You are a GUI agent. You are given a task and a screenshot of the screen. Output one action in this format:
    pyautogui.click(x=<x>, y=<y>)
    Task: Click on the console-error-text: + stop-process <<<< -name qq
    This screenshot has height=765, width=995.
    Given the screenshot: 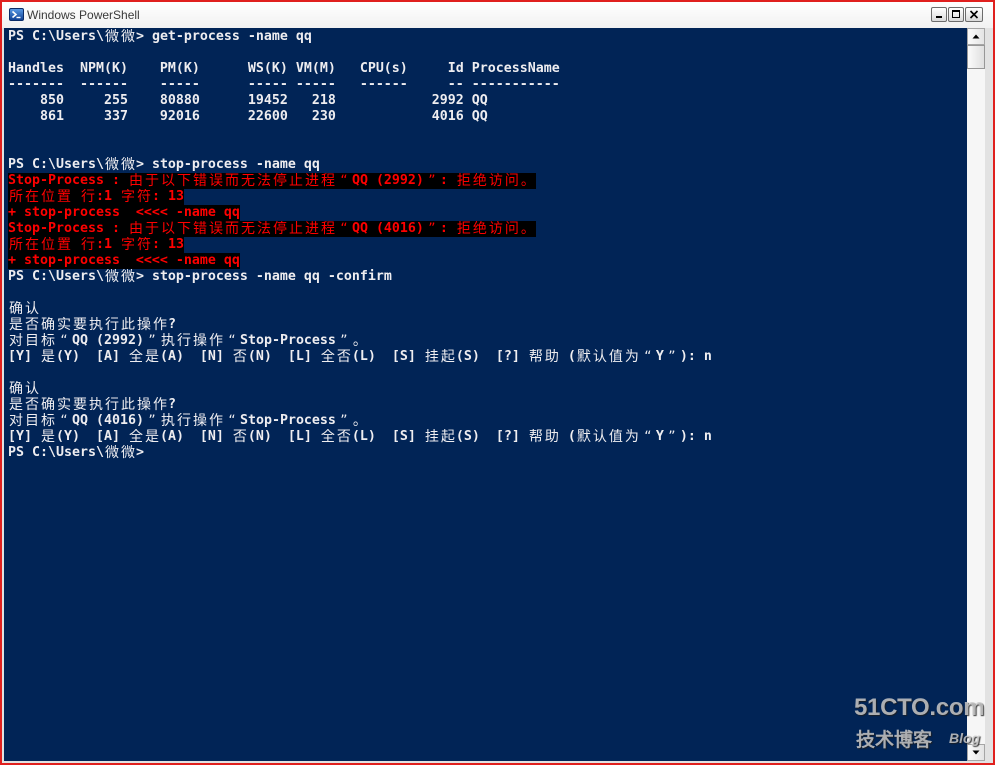 What is the action you would take?
    pyautogui.click(x=124, y=213)
    